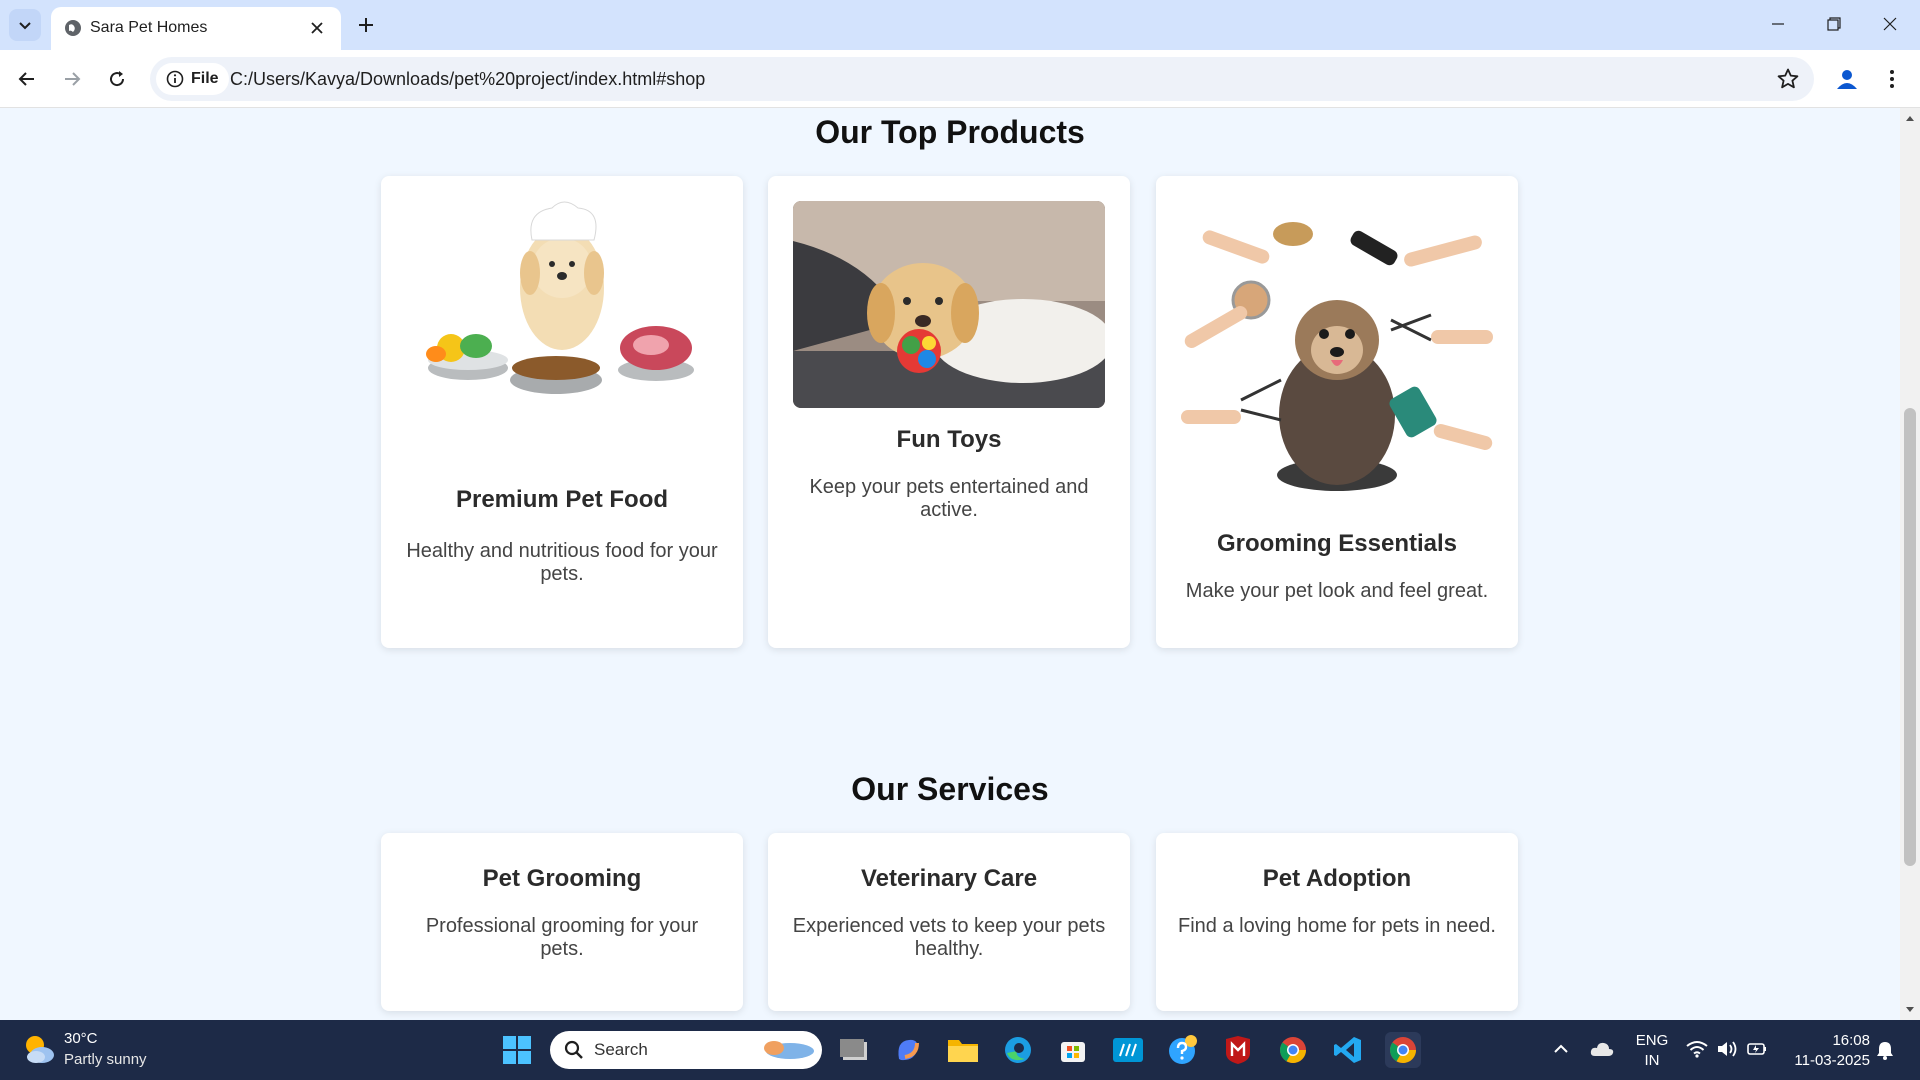  Describe the element at coordinates (854, 1050) in the screenshot. I see `task-view-icon` at that location.